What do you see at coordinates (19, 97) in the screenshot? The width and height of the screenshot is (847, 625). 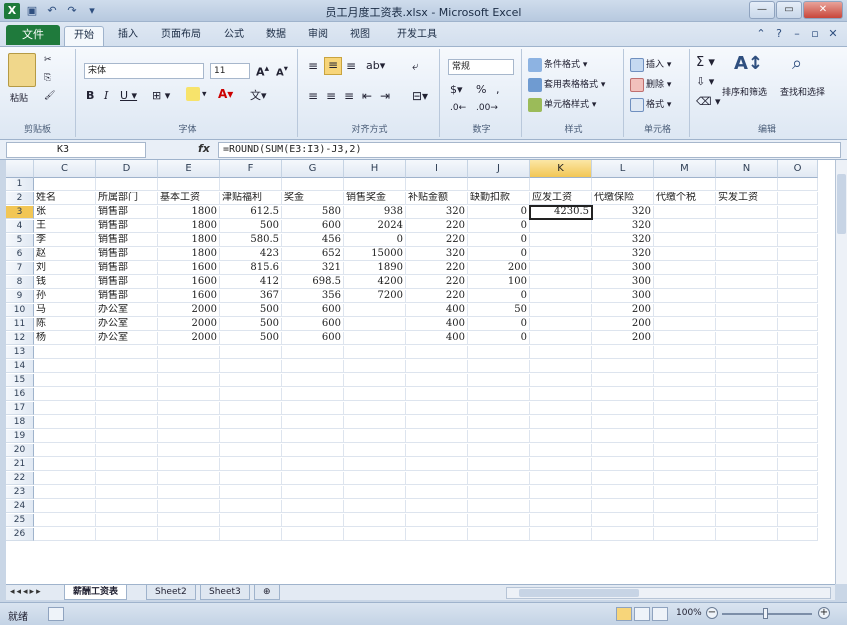 I see `paste-button: 粘贴` at bounding box center [19, 97].